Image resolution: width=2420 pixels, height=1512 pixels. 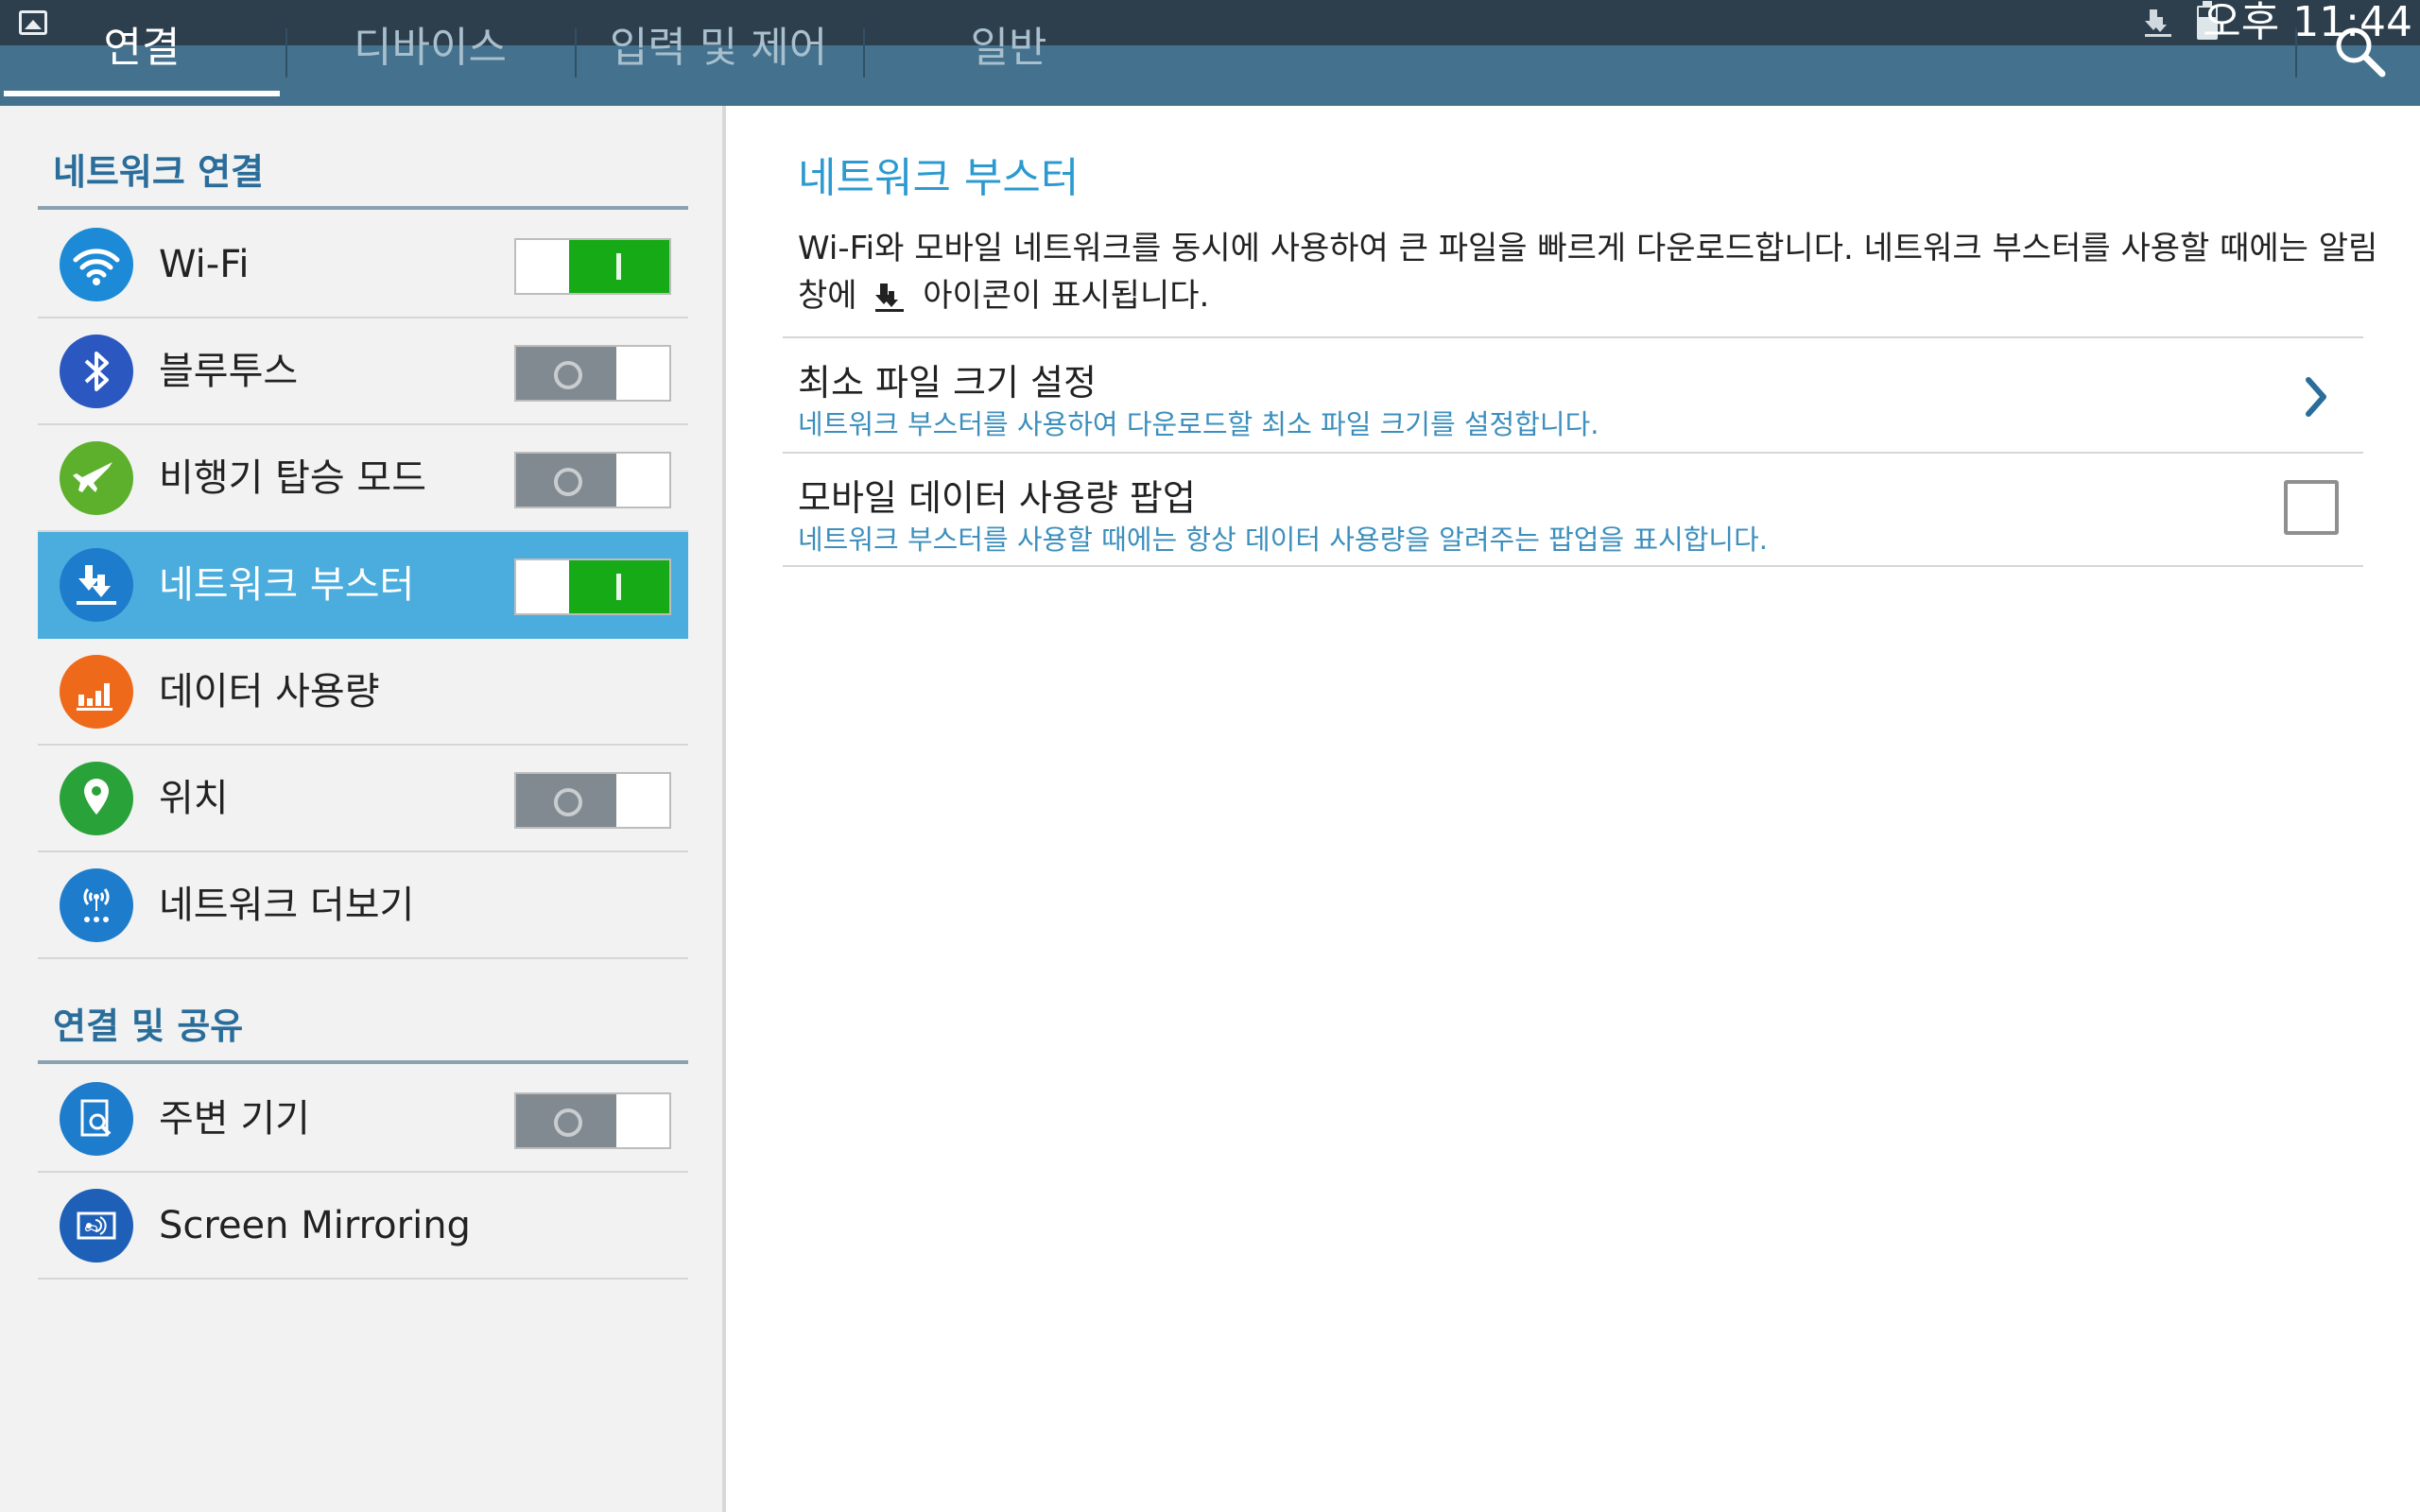 I want to click on tab-bar: 오후 11:44 연결 디바이스 입력 및 제어 일반, so click(x=1210, y=53).